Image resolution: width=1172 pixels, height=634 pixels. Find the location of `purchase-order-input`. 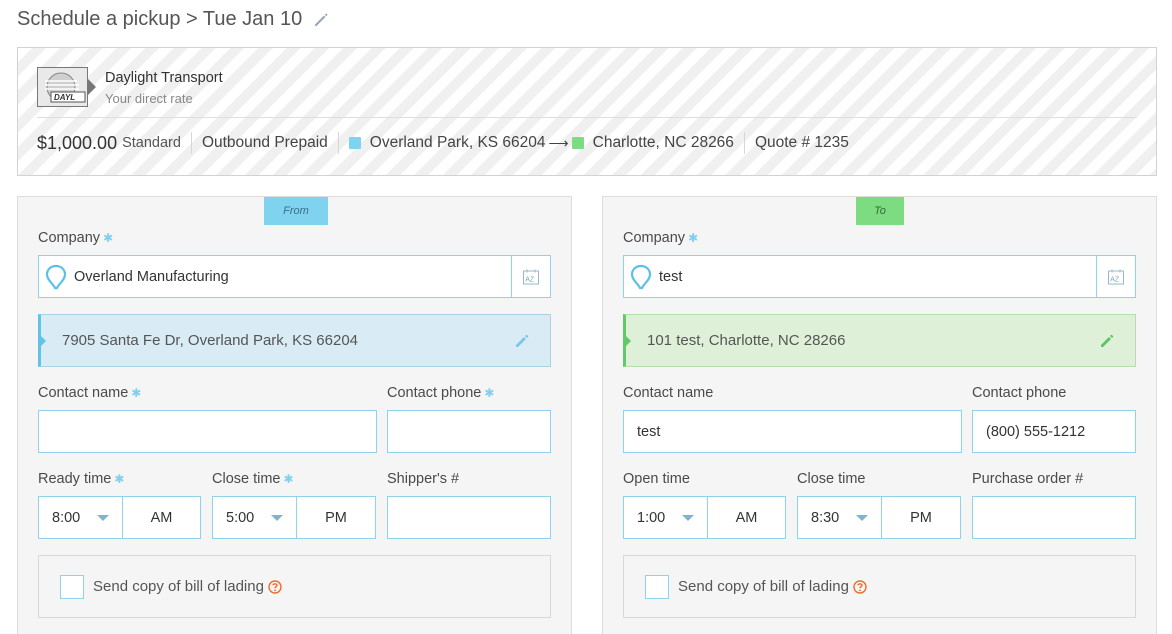

purchase-order-input is located at coordinates (1054, 517).